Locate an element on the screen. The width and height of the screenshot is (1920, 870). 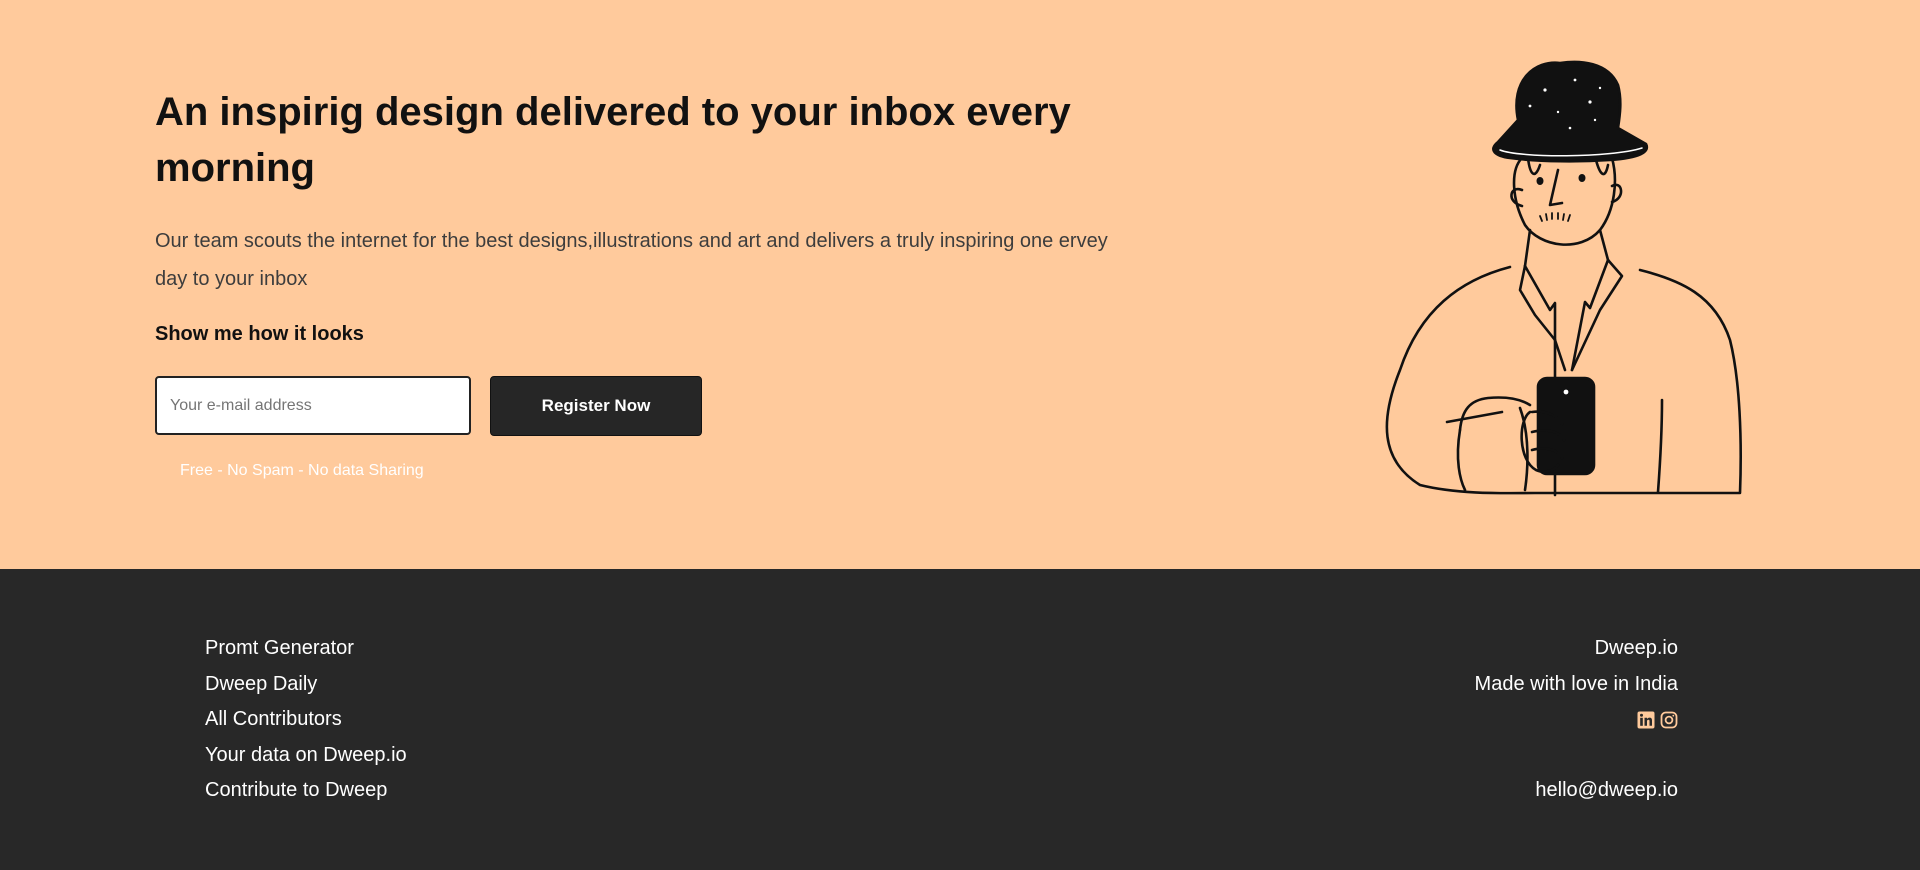
man-with-phone-illustration is located at coordinates (1563, 278).